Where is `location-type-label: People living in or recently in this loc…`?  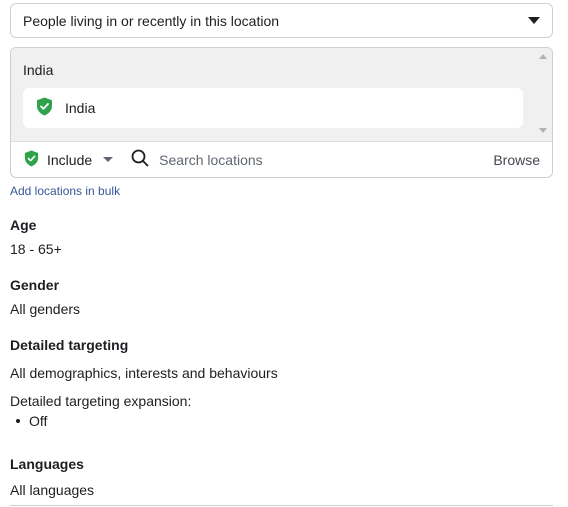 location-type-label: People living in or recently in this loc… is located at coordinates (151, 20).